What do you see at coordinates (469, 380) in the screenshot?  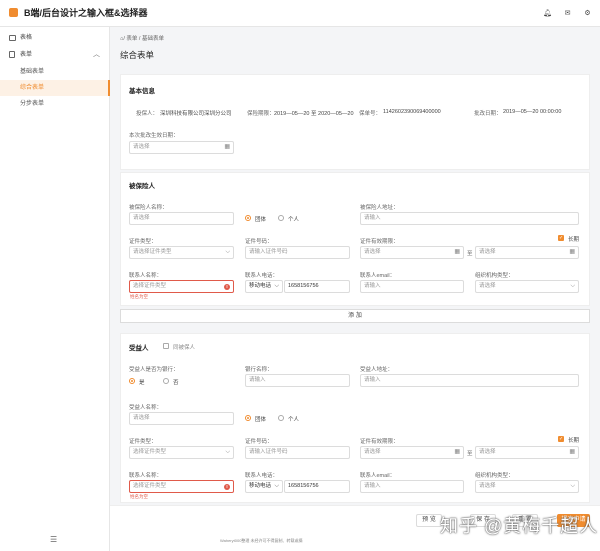 I see `beneficiary-address-input: 请输入` at bounding box center [469, 380].